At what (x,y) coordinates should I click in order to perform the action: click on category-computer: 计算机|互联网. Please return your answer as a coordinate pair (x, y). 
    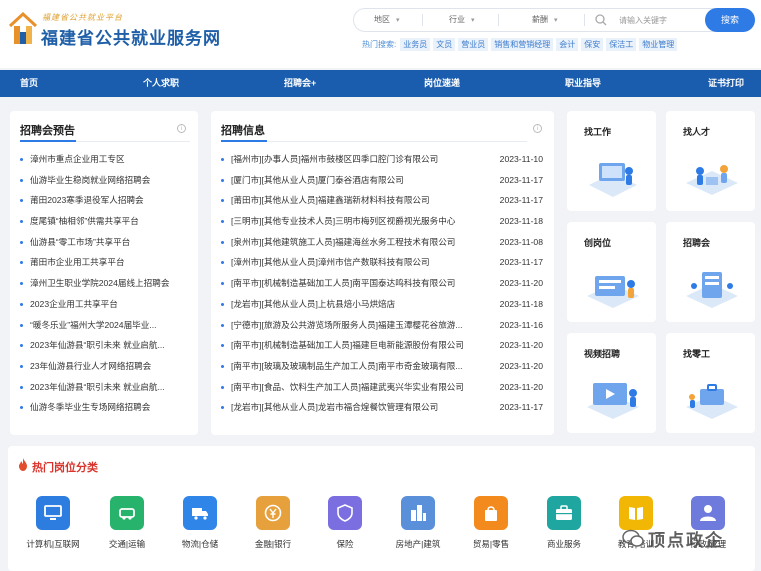
    Looking at the image, I should click on (53, 526).